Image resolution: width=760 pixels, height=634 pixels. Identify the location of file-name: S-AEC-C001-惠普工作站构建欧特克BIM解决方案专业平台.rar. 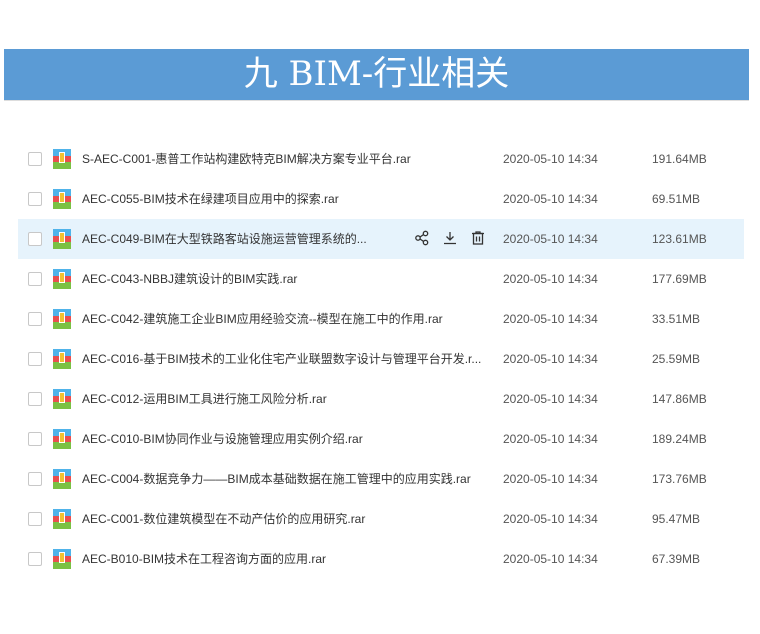
(246, 159).